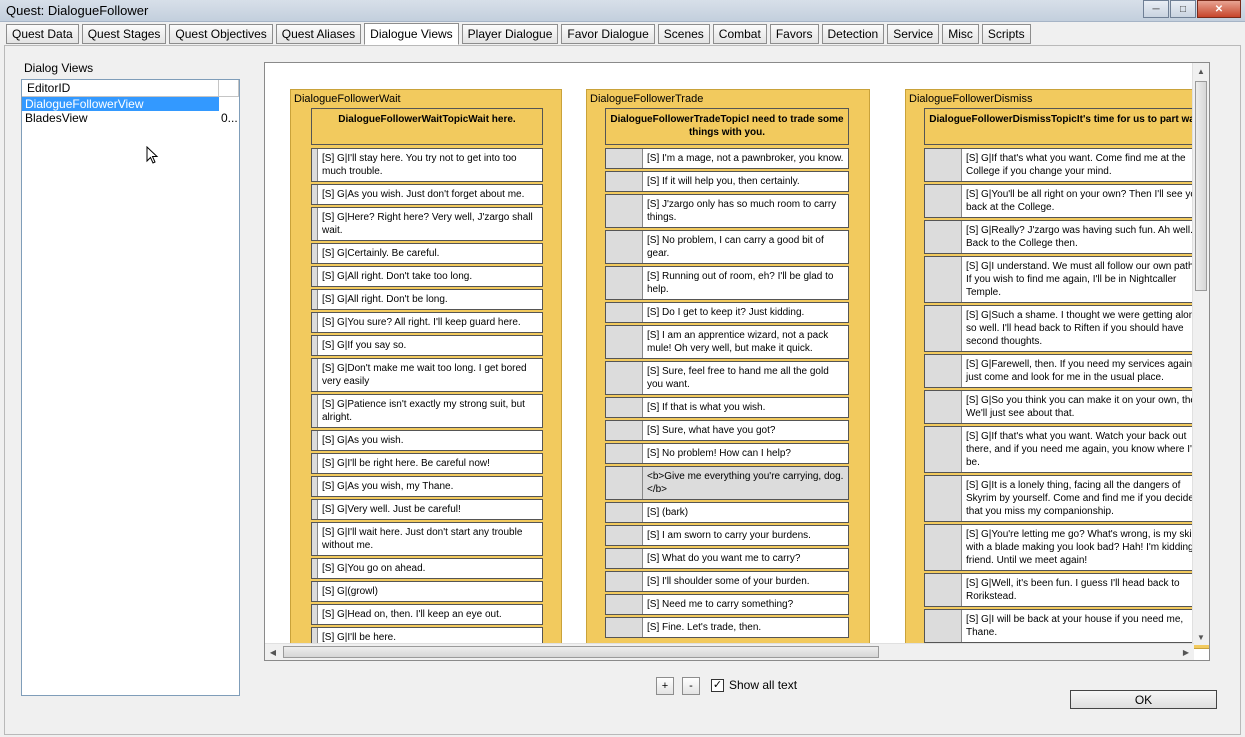  What do you see at coordinates (1201, 186) in the screenshot?
I see `vertical-scroll-thumb` at bounding box center [1201, 186].